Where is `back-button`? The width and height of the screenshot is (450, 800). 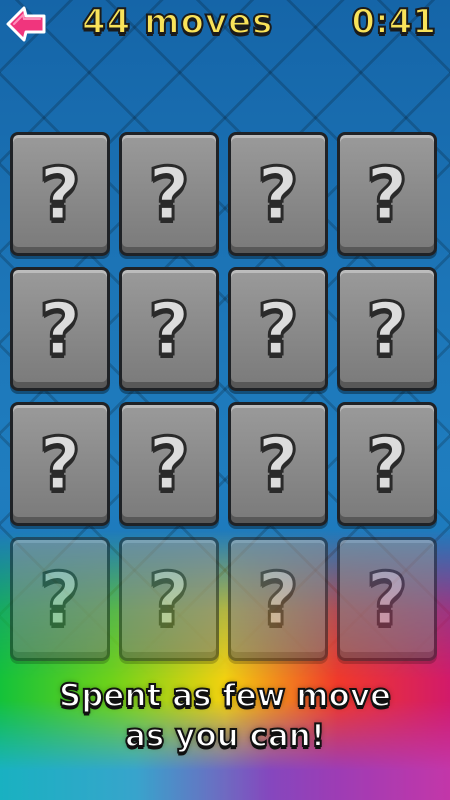
back-button is located at coordinates (26, 24).